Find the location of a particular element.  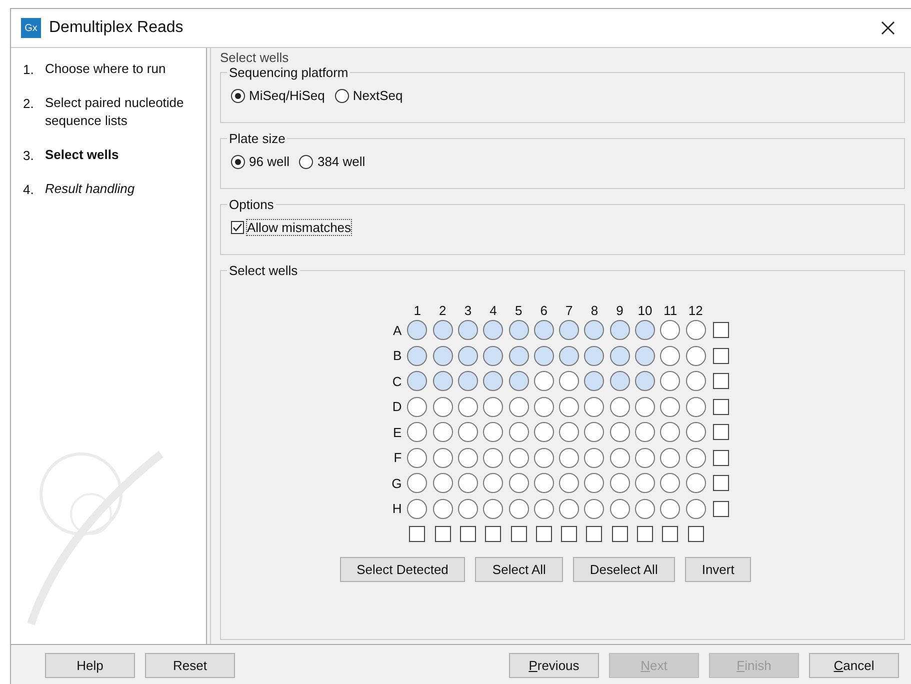

action-button: Invert is located at coordinates (718, 569).